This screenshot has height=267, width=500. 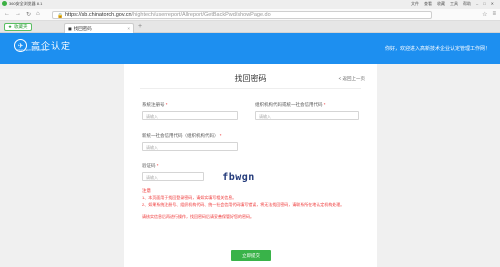 I want to click on page-icon: ◼, so click(x=70, y=28).